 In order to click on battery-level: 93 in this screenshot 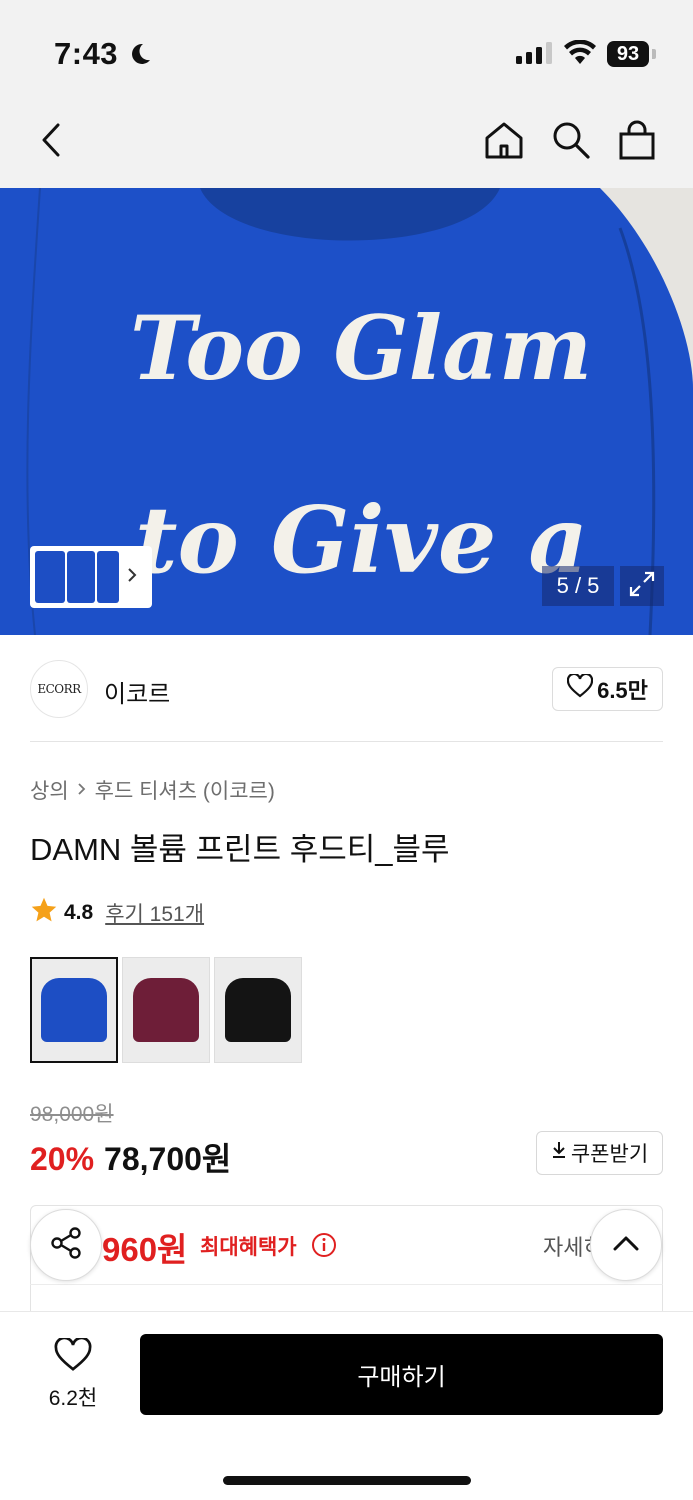, I will do `click(628, 54)`.